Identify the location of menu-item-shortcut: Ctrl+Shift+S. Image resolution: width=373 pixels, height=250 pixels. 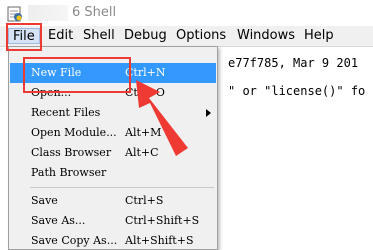
(162, 220).